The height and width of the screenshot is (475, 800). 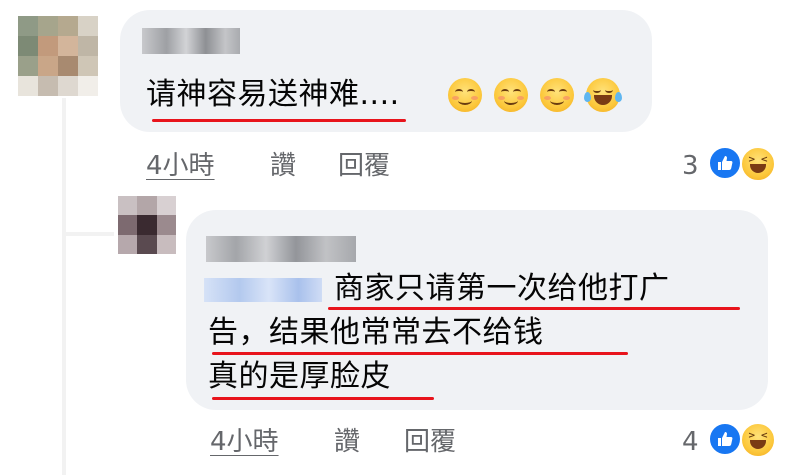 I want to click on comment-text-line: 告，结果他常常去不给钱, so click(x=376, y=332).